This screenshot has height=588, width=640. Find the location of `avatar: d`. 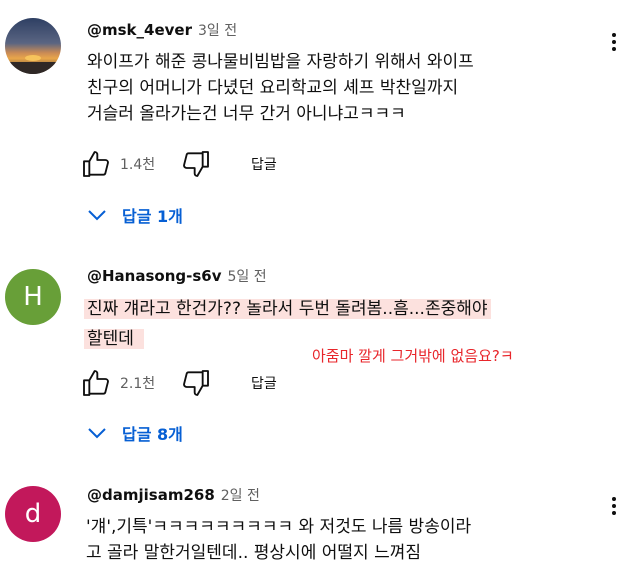

avatar: d is located at coordinates (33, 514).